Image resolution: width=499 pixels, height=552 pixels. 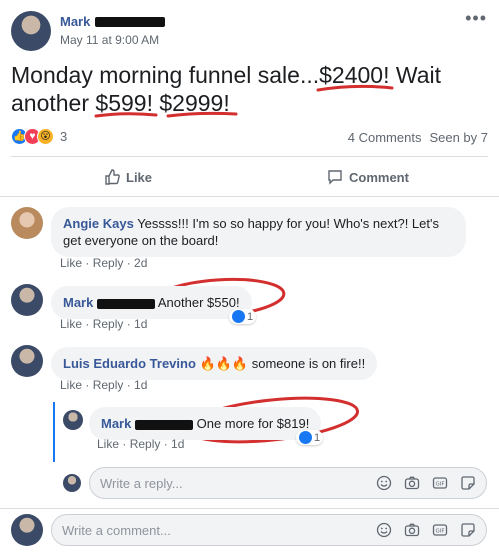 I want to click on more-dots-icon: •••, so click(x=476, y=18).